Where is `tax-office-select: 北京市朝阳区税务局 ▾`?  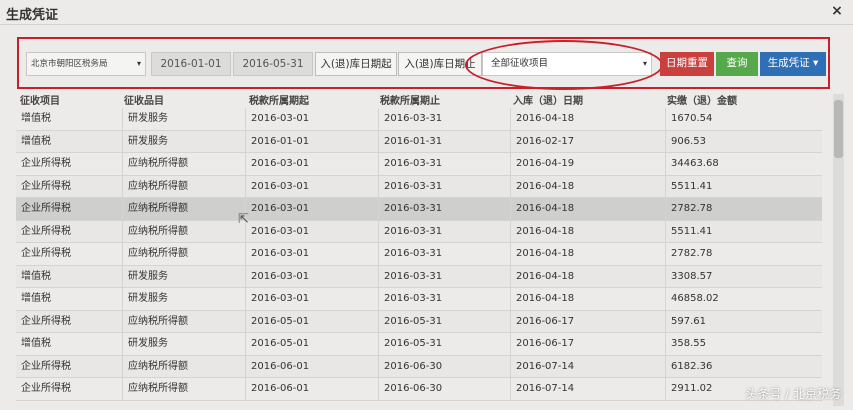
tax-office-select: 北京市朝阳区税务局 ▾ is located at coordinates (86, 64).